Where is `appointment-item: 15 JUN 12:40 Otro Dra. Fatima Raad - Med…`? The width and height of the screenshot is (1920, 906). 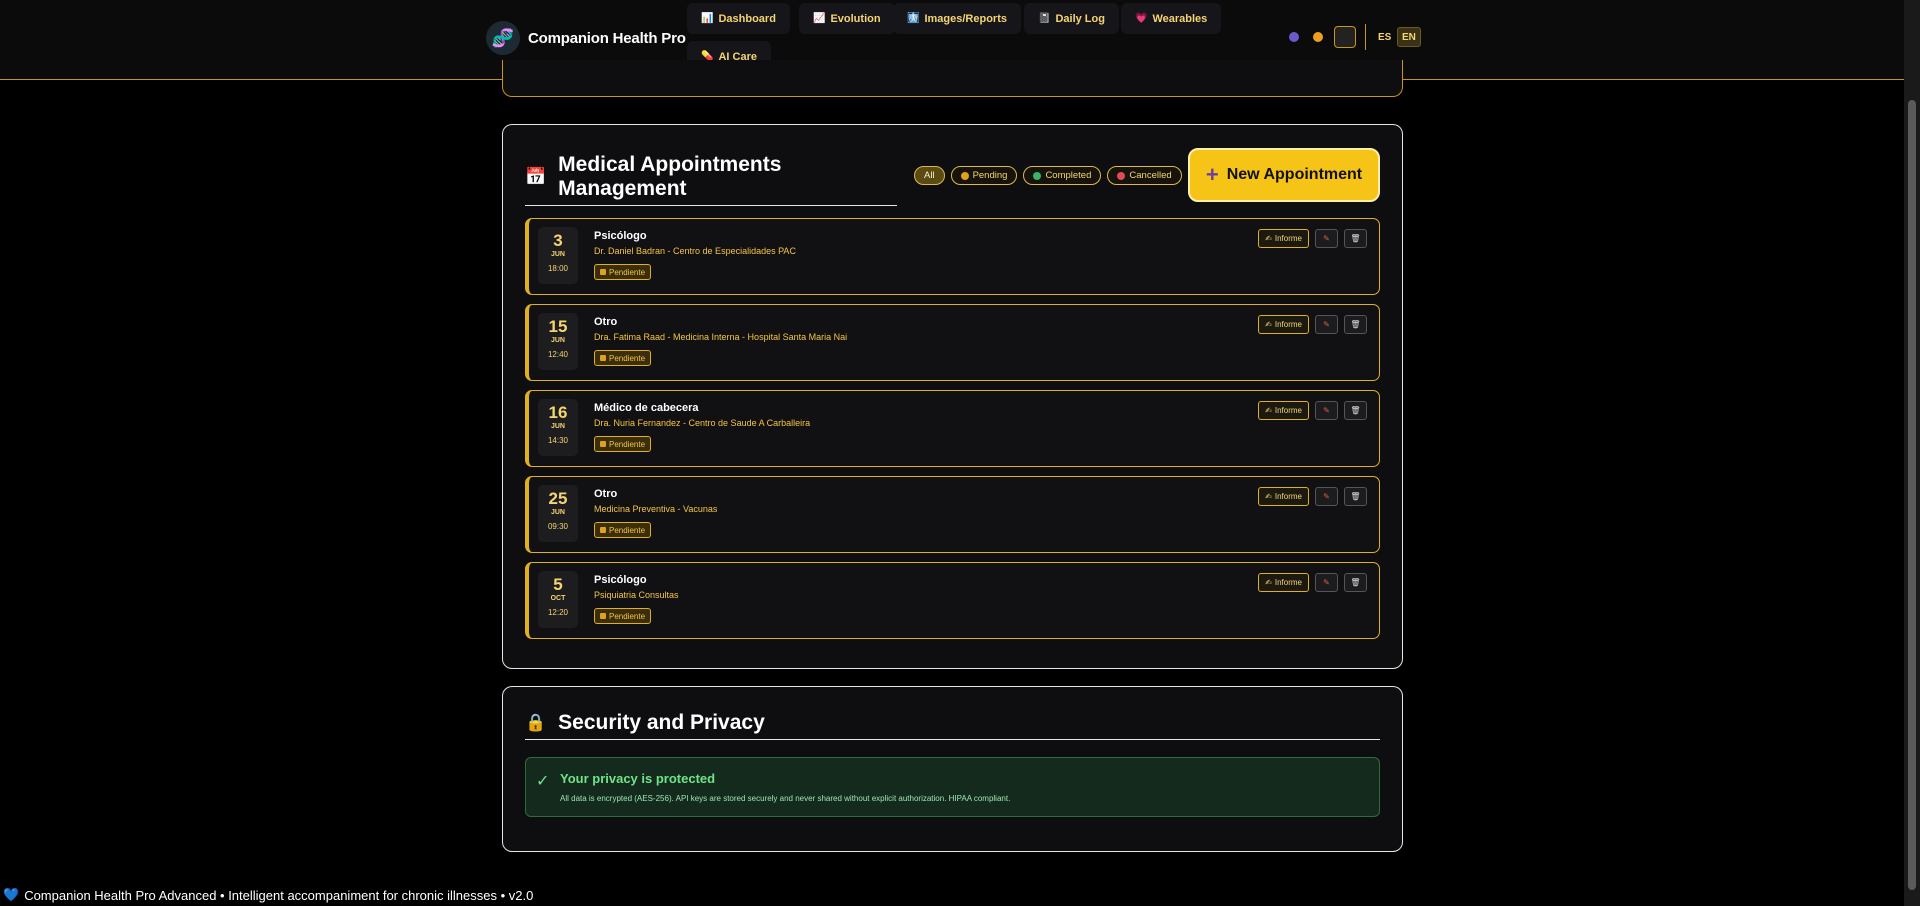
appointment-item: 15 JUN 12:40 Otro Dra. Fatima Raad - Med… is located at coordinates (952, 342).